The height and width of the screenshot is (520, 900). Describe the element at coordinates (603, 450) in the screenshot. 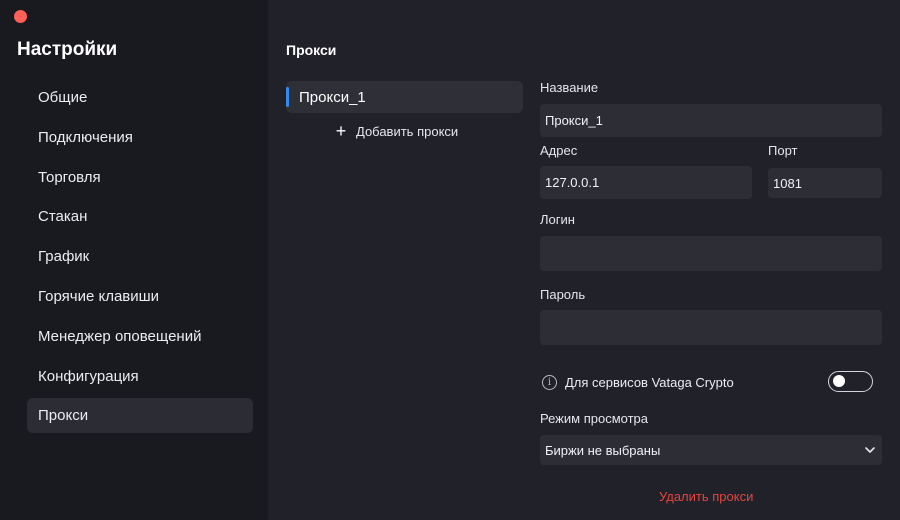

I see `view-mode-value: Биржи не выбраны` at that location.